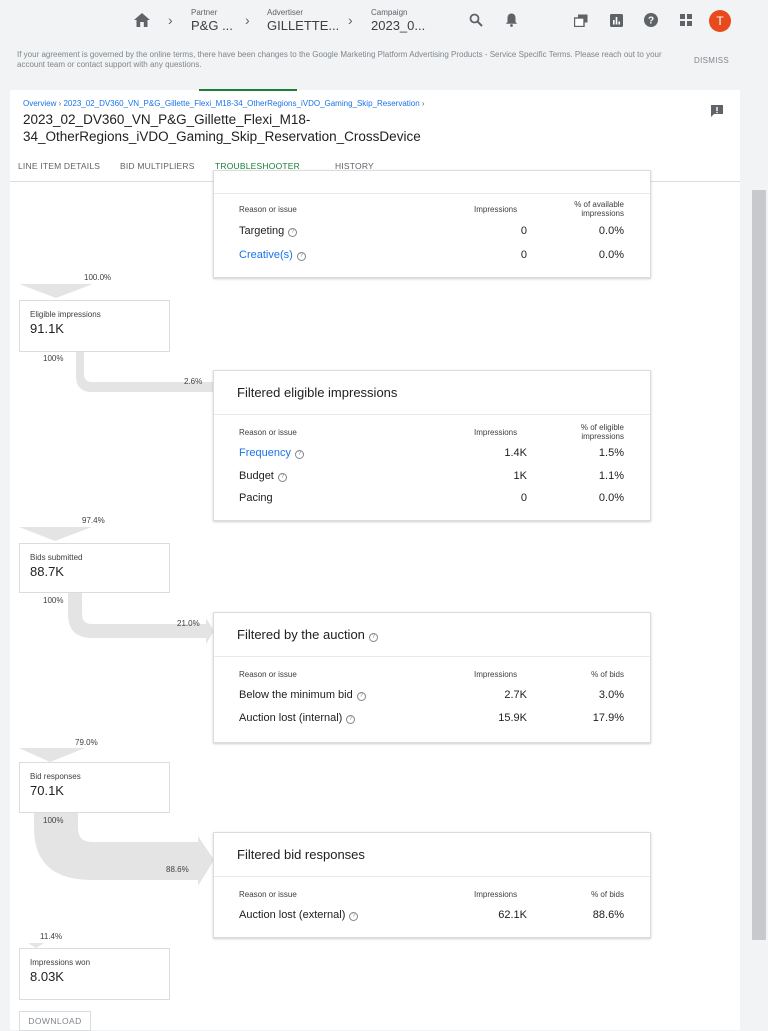  I want to click on stage-label: Eligible impressions, so click(65, 314).